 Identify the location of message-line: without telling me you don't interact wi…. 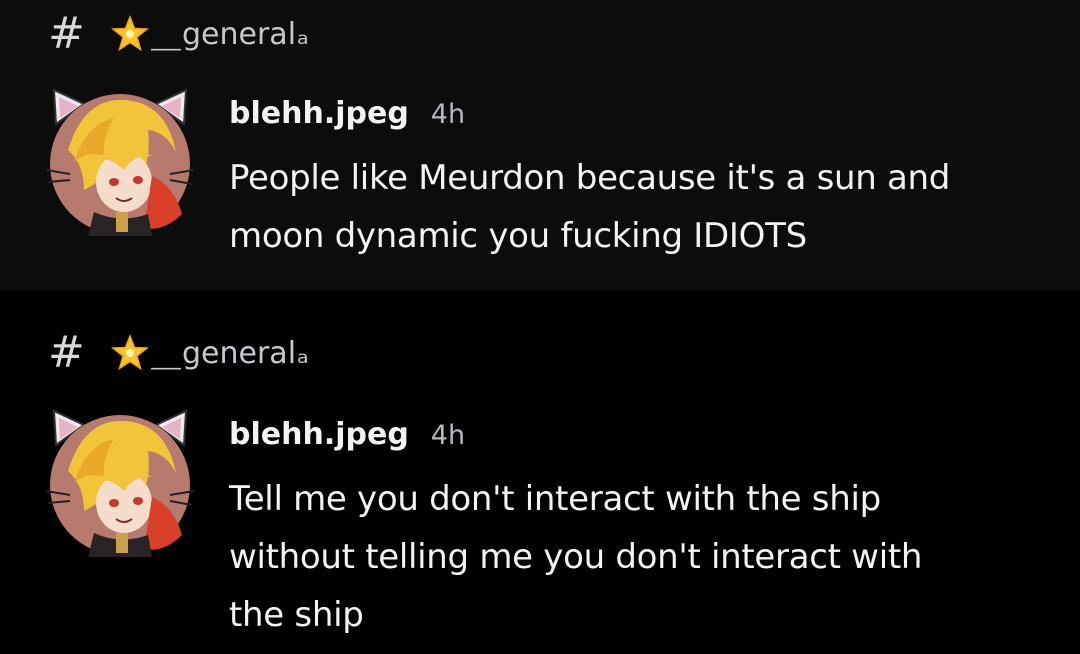
(576, 557).